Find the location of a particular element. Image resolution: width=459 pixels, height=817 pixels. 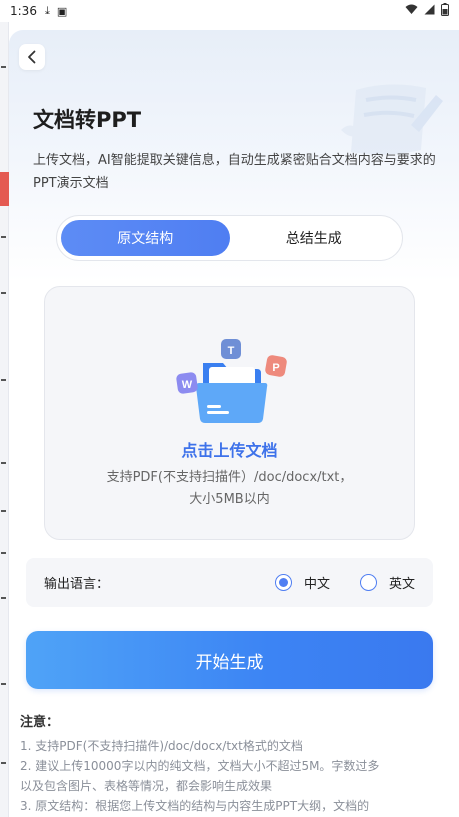

status-time: 1:36 is located at coordinates (23, 11).